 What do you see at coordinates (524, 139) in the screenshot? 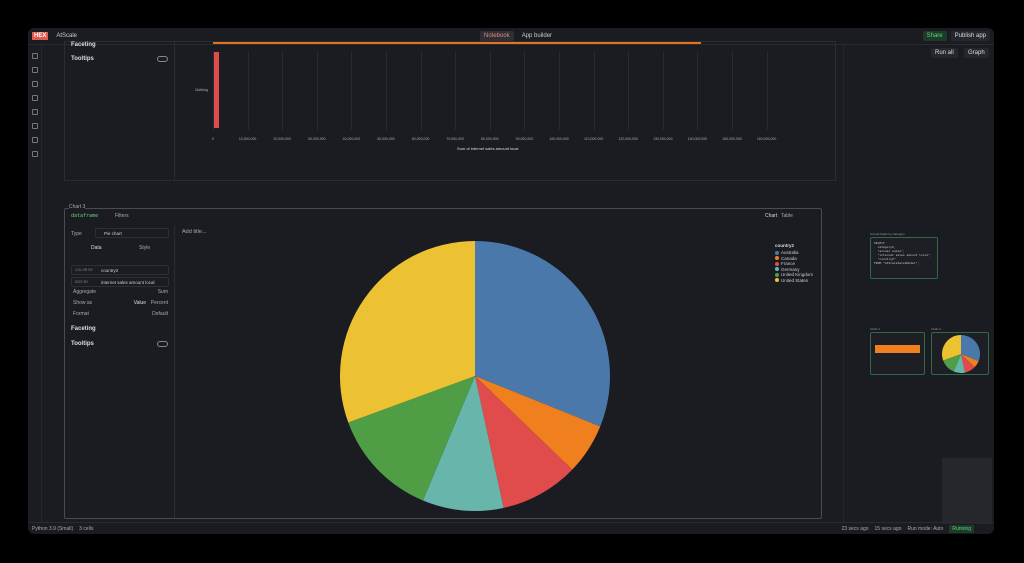
I see `x-tick: 90,000,000` at bounding box center [524, 139].